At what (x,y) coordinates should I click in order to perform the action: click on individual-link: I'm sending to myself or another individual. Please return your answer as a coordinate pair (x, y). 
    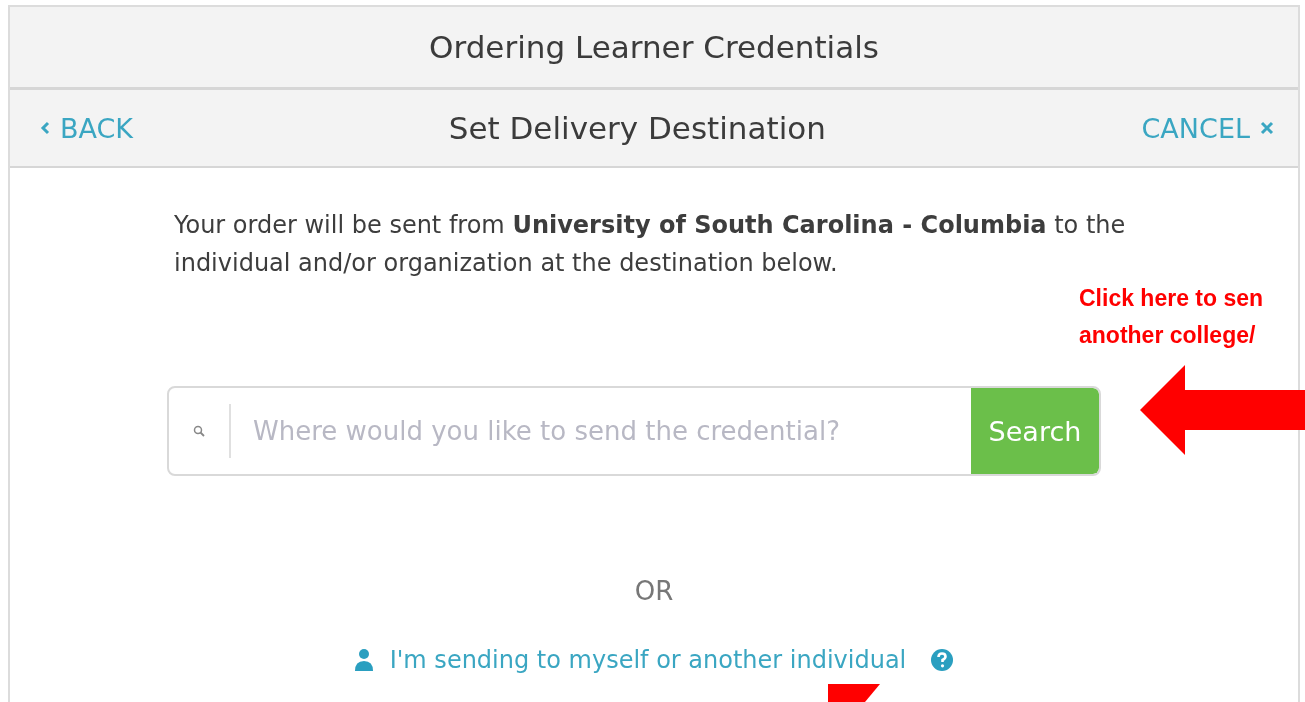
    Looking at the image, I should click on (654, 660).